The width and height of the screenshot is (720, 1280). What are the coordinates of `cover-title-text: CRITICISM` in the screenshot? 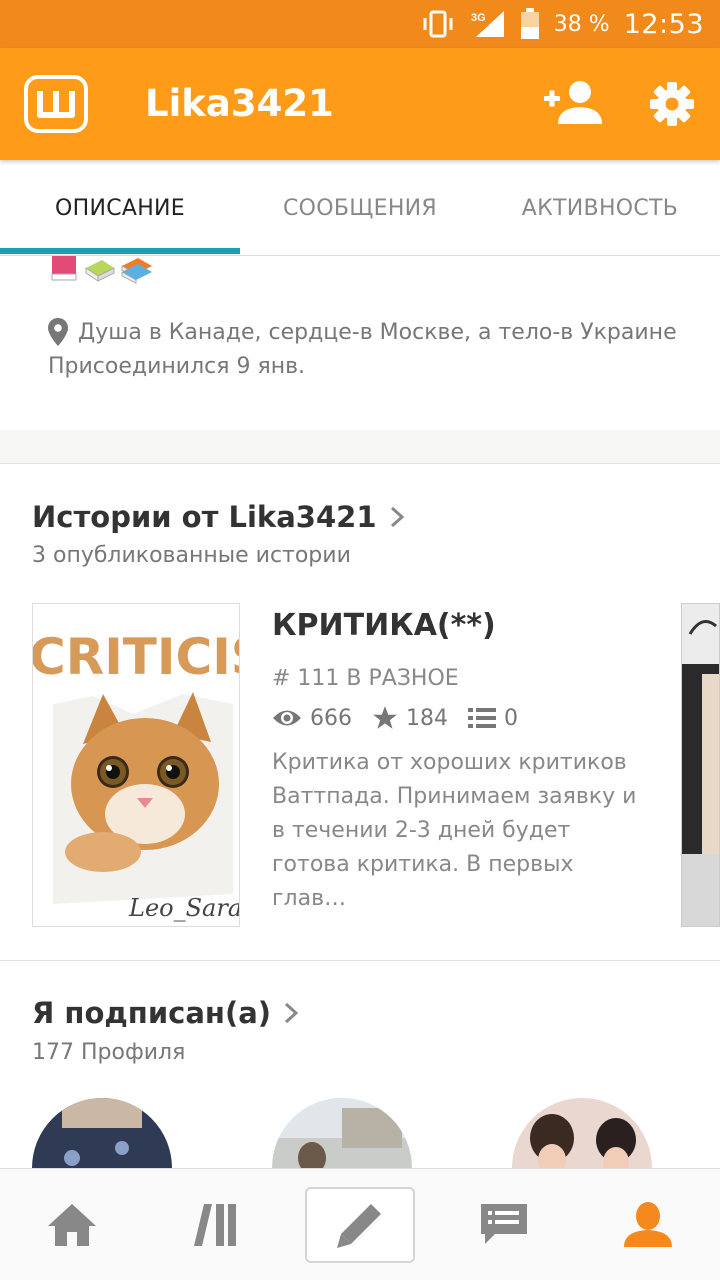 It's located at (136, 657).